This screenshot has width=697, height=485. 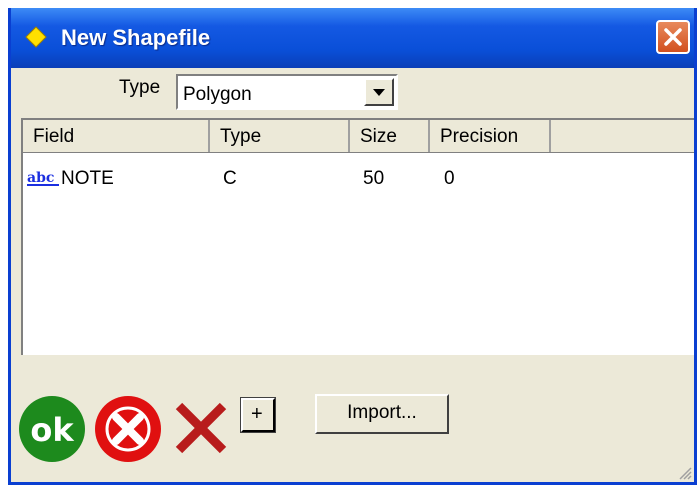 I want to click on type-dropdown-value: Polygon, so click(x=217, y=94).